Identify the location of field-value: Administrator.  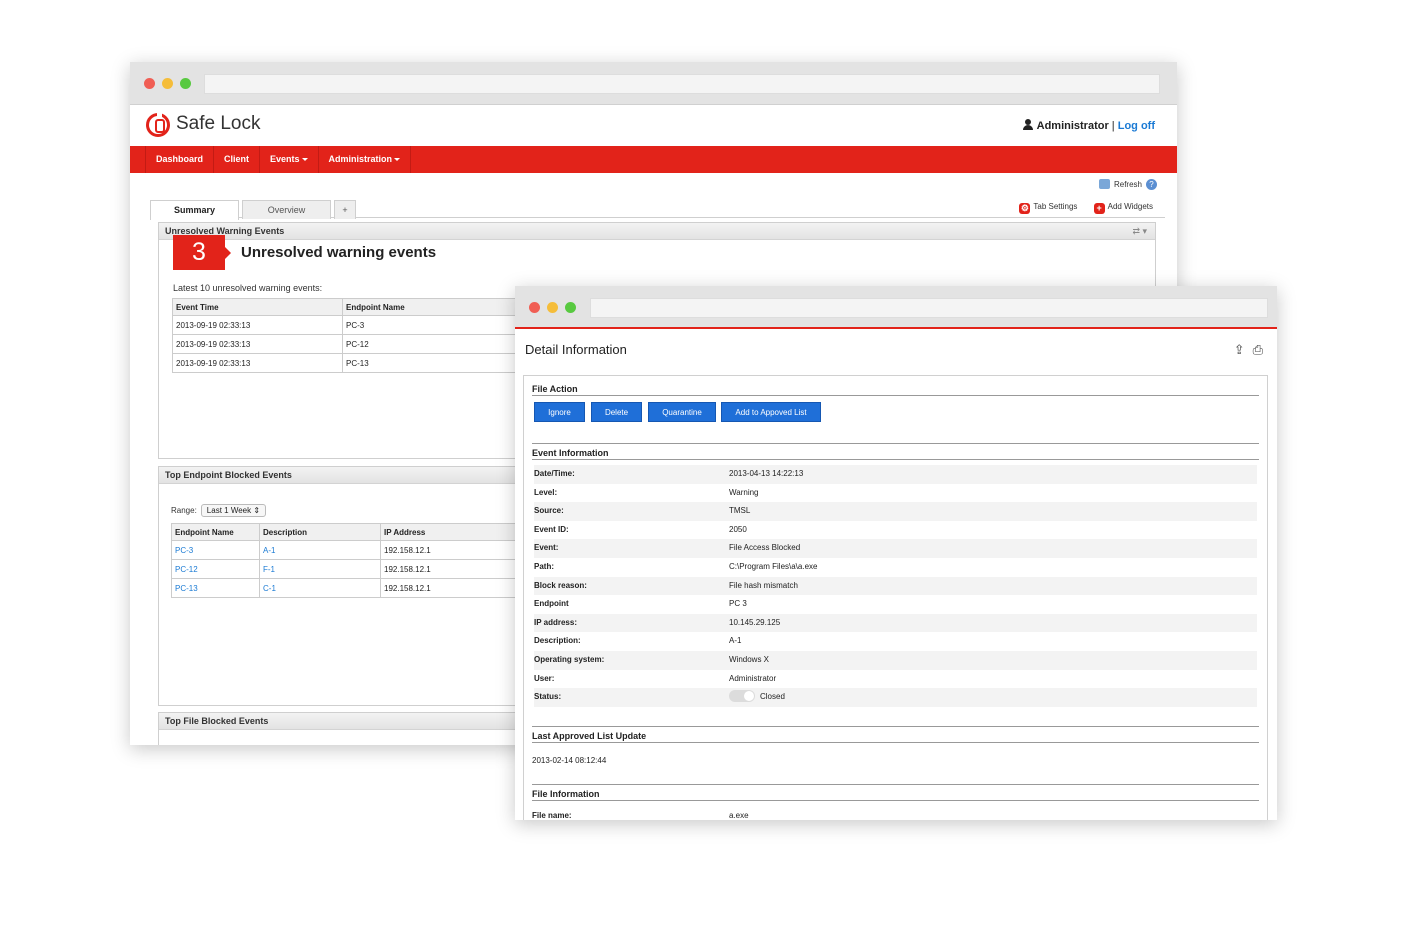
(753, 678).